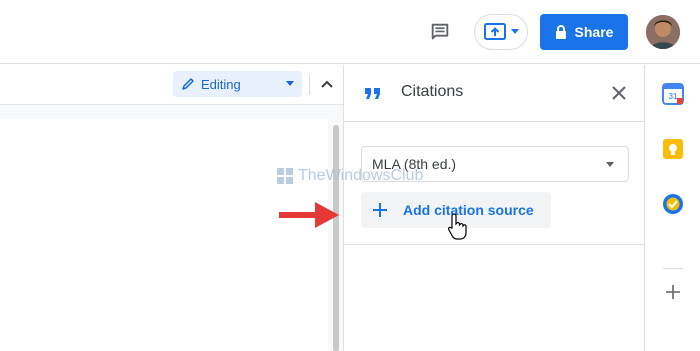  Describe the element at coordinates (494, 93) in the screenshot. I see `citations-header: Citations` at that location.